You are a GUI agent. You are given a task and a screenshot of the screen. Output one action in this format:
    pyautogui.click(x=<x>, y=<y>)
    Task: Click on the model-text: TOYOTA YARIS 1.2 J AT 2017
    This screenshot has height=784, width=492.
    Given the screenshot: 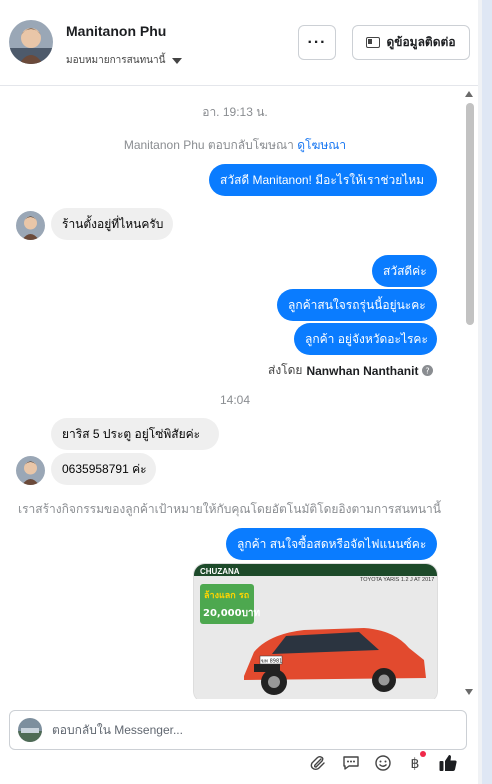 What is the action you would take?
    pyautogui.click(x=397, y=580)
    